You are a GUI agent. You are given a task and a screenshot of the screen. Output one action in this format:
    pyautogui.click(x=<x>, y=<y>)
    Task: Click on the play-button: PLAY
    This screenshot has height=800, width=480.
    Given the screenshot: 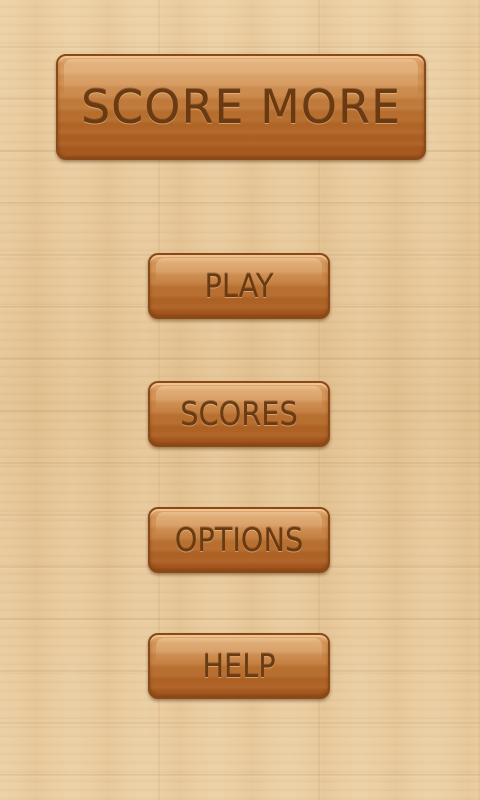 What is the action you would take?
    pyautogui.click(x=239, y=286)
    